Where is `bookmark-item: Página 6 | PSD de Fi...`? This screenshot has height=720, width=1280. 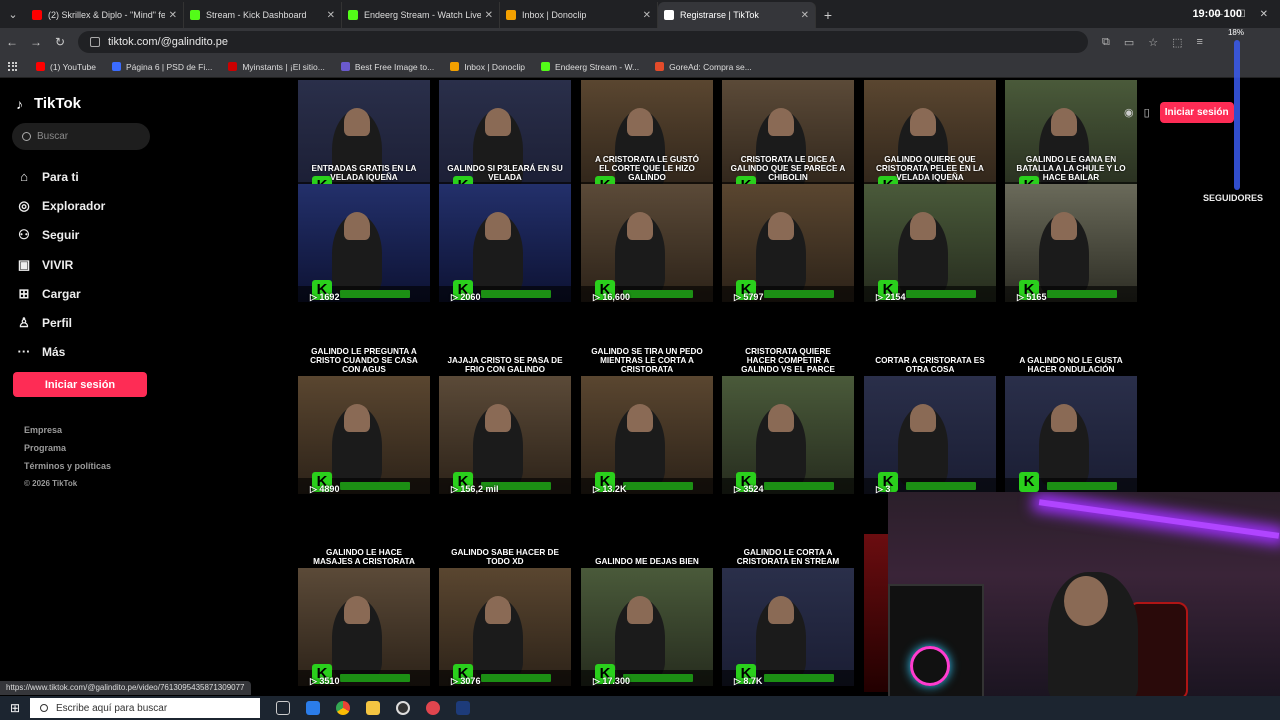 bookmark-item: Página 6 | PSD de Fi... is located at coordinates (162, 67).